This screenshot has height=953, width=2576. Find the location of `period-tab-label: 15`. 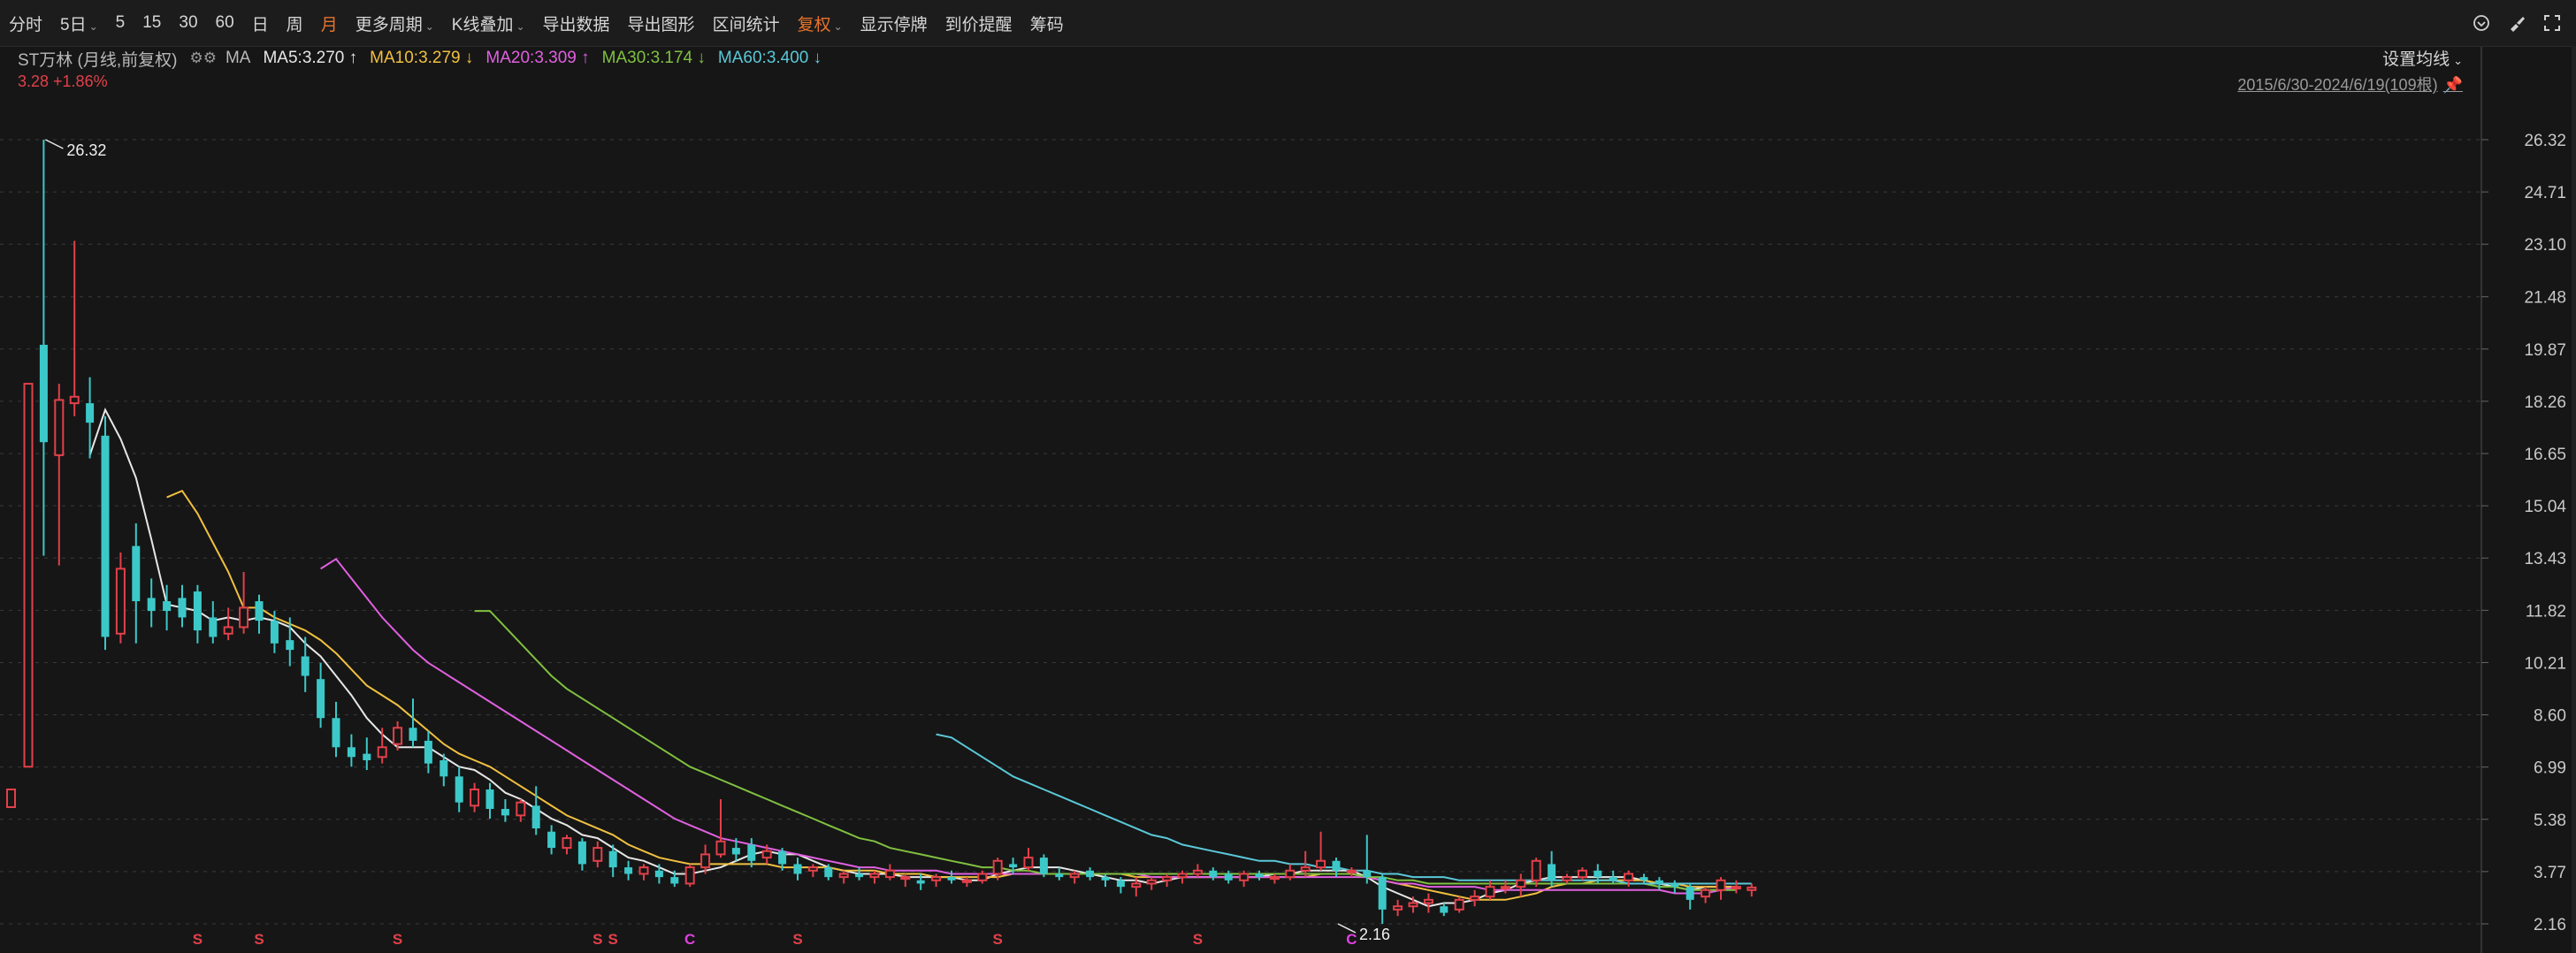

period-tab-label: 15 is located at coordinates (152, 23).